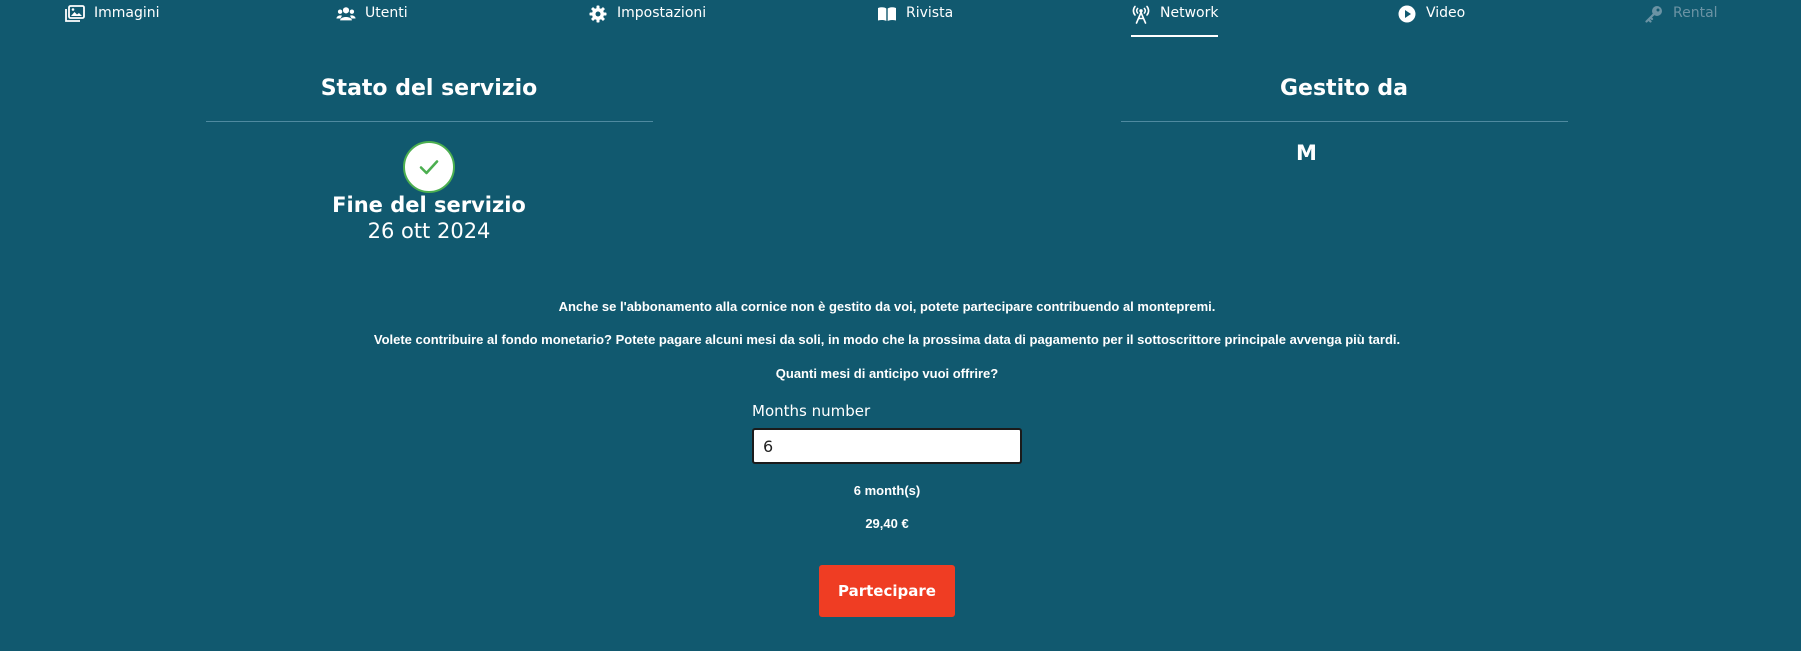 This screenshot has width=1801, height=651. I want to click on nav-item-rental: Rental, so click(1681, 19).